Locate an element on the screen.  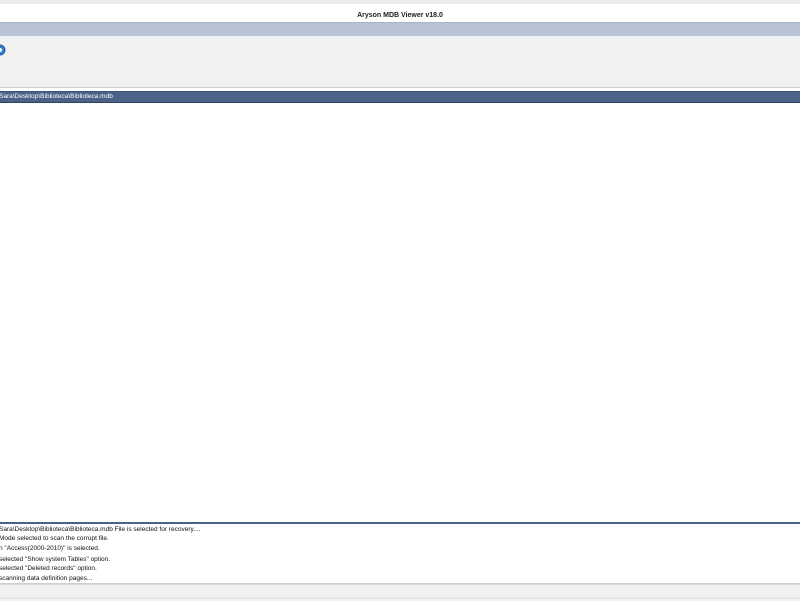
status-bar is located at coordinates (400, 592).